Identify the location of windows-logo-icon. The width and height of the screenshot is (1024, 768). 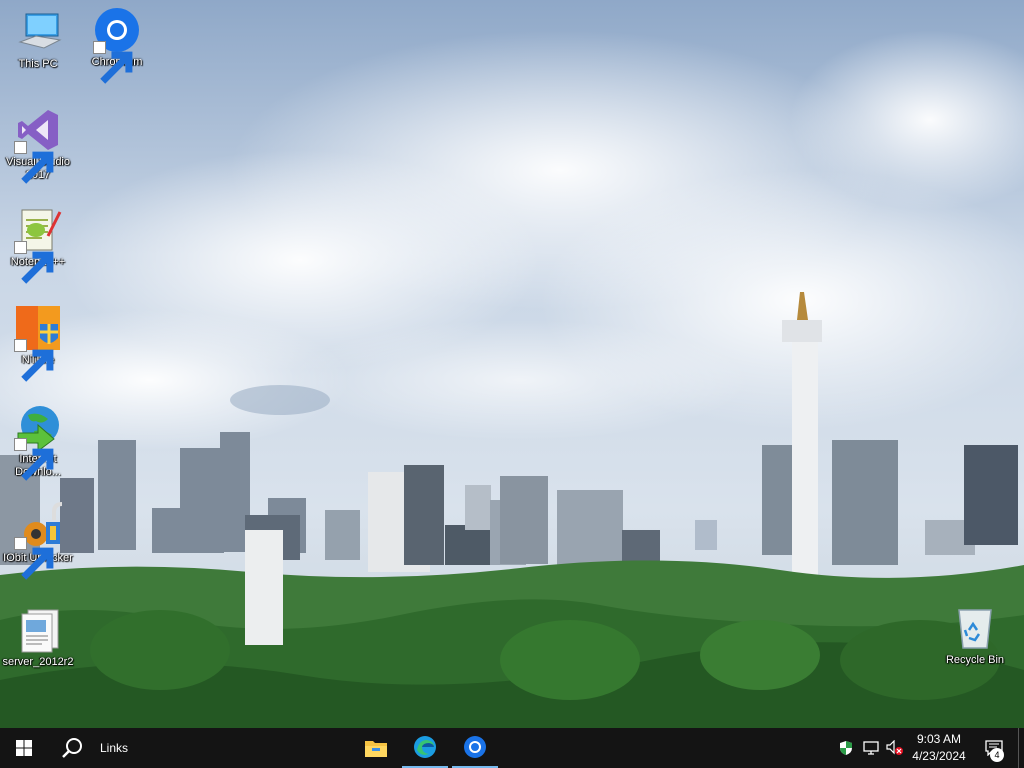
(24, 748).